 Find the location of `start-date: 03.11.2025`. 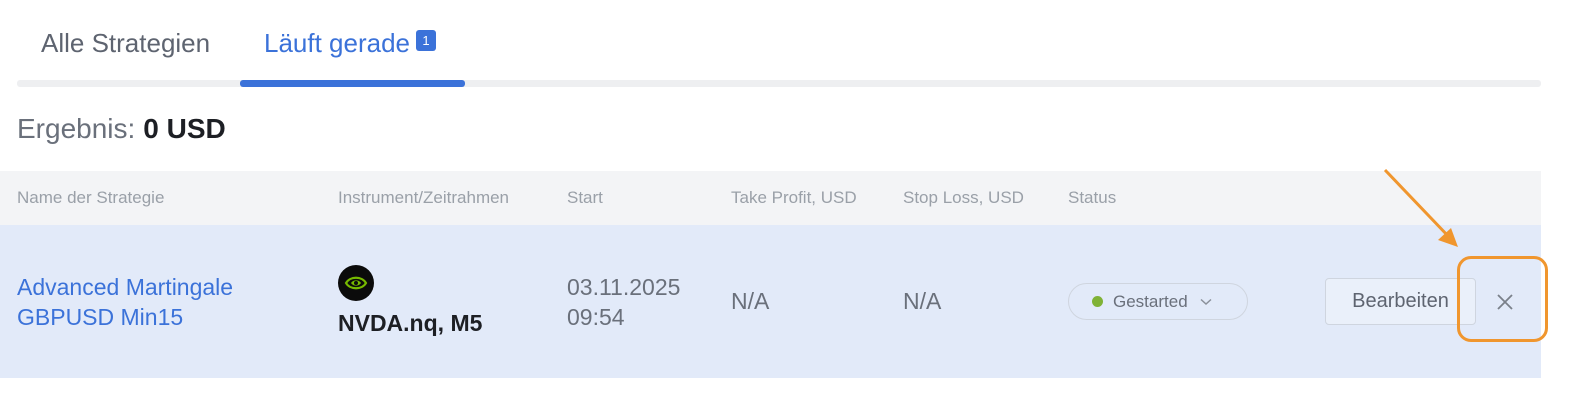

start-date: 03.11.2025 is located at coordinates (624, 287).